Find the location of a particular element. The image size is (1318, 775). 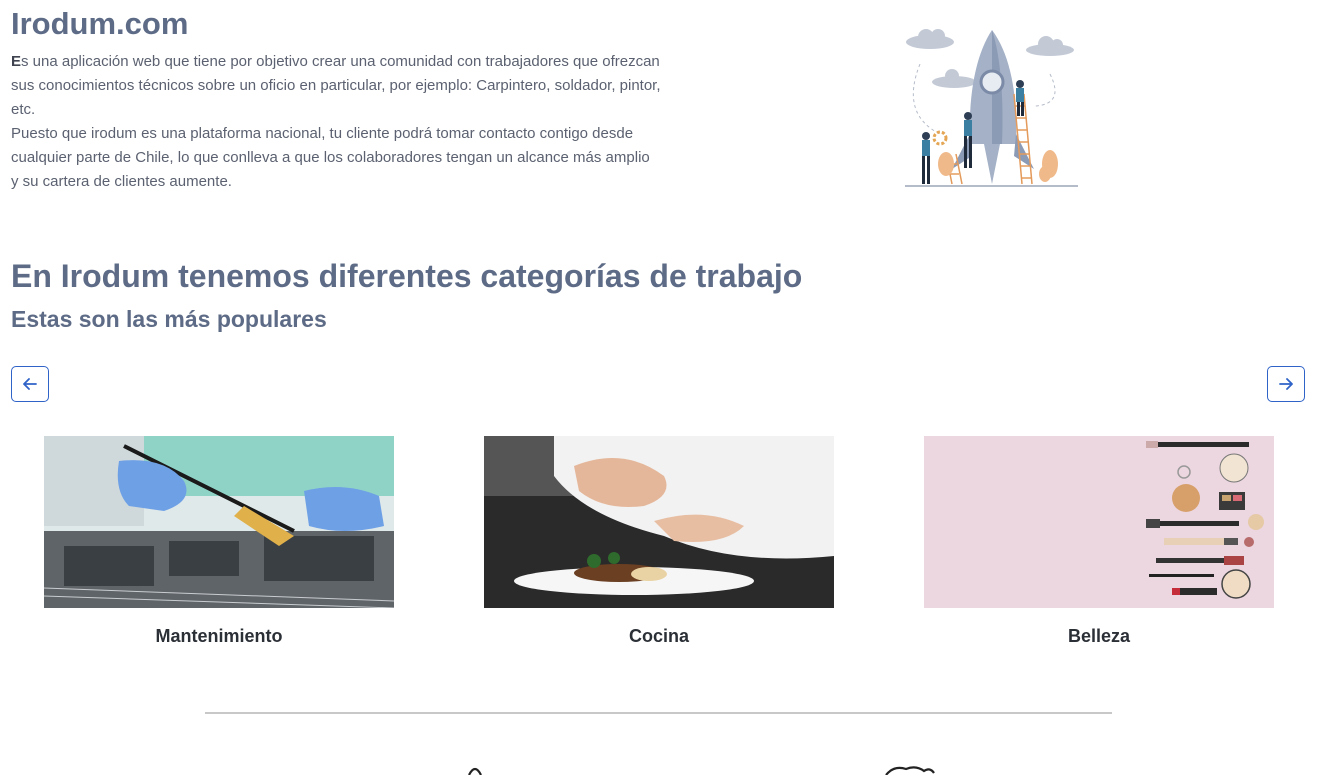

carousel-next-button is located at coordinates (1286, 384).